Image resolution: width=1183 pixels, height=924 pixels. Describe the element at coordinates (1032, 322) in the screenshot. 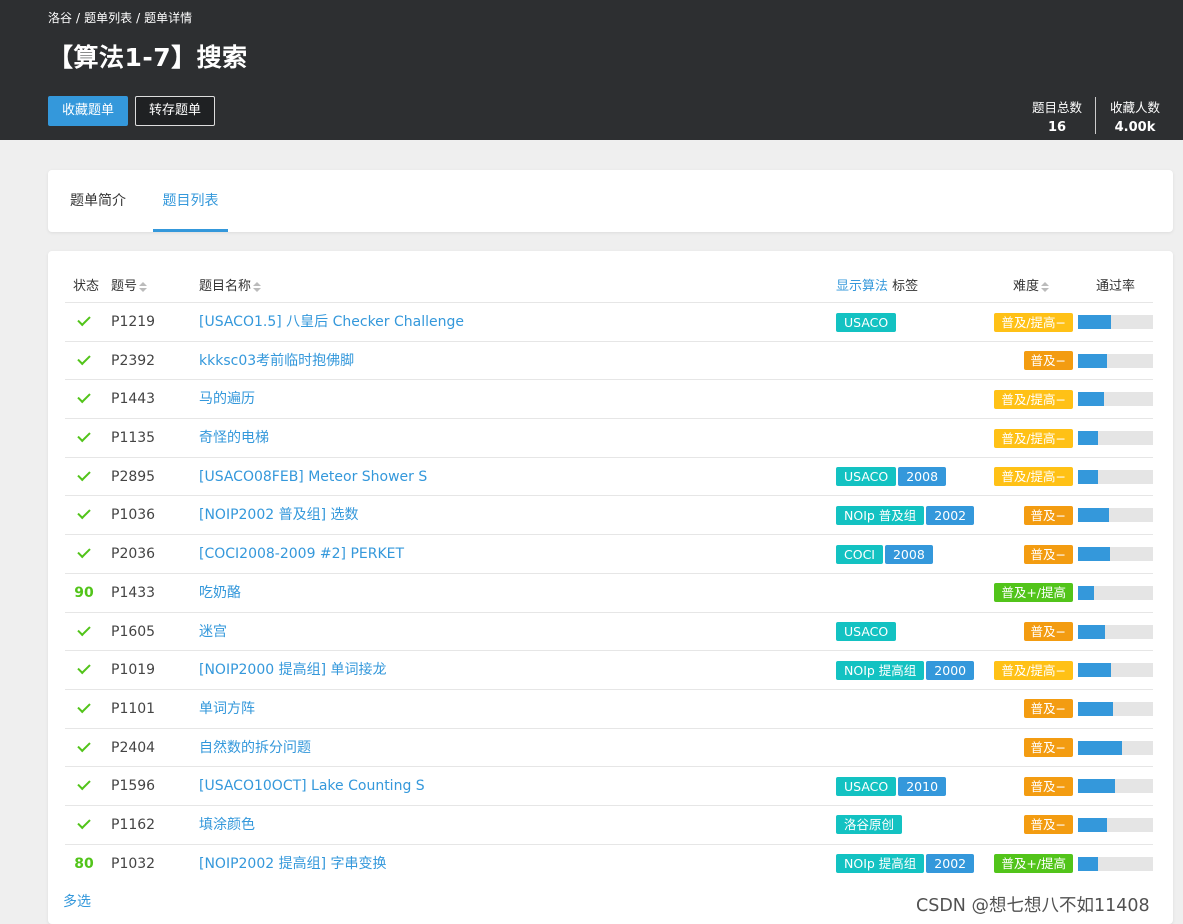

I see `difficulty-cell: 普及/提高−` at that location.